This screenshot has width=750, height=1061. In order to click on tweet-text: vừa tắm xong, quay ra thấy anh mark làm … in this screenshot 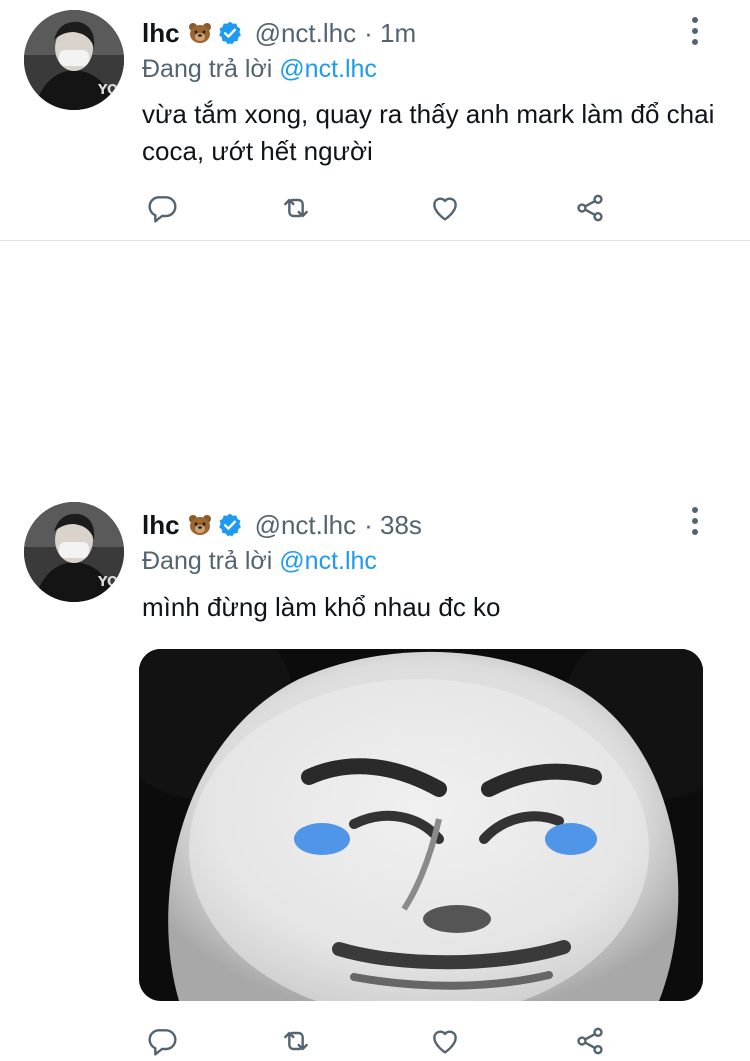, I will do `click(428, 132)`.